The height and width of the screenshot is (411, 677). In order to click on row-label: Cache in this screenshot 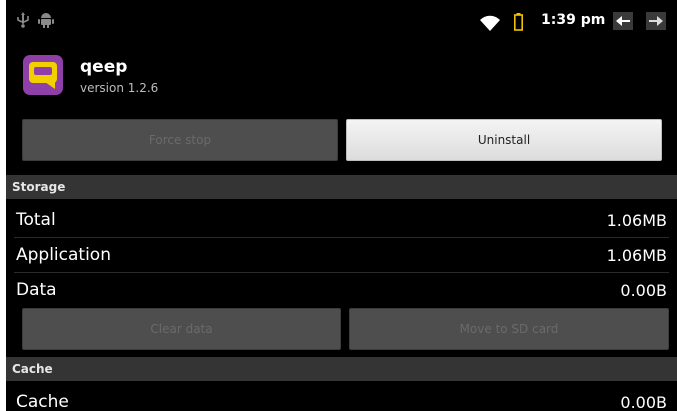, I will do `click(42, 401)`.